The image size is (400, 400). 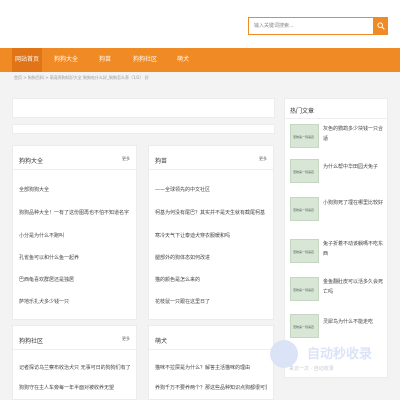 I want to click on list-item: 猫咪不拉屎是为什么？解答主活猫咪的理由, so click(x=211, y=367).